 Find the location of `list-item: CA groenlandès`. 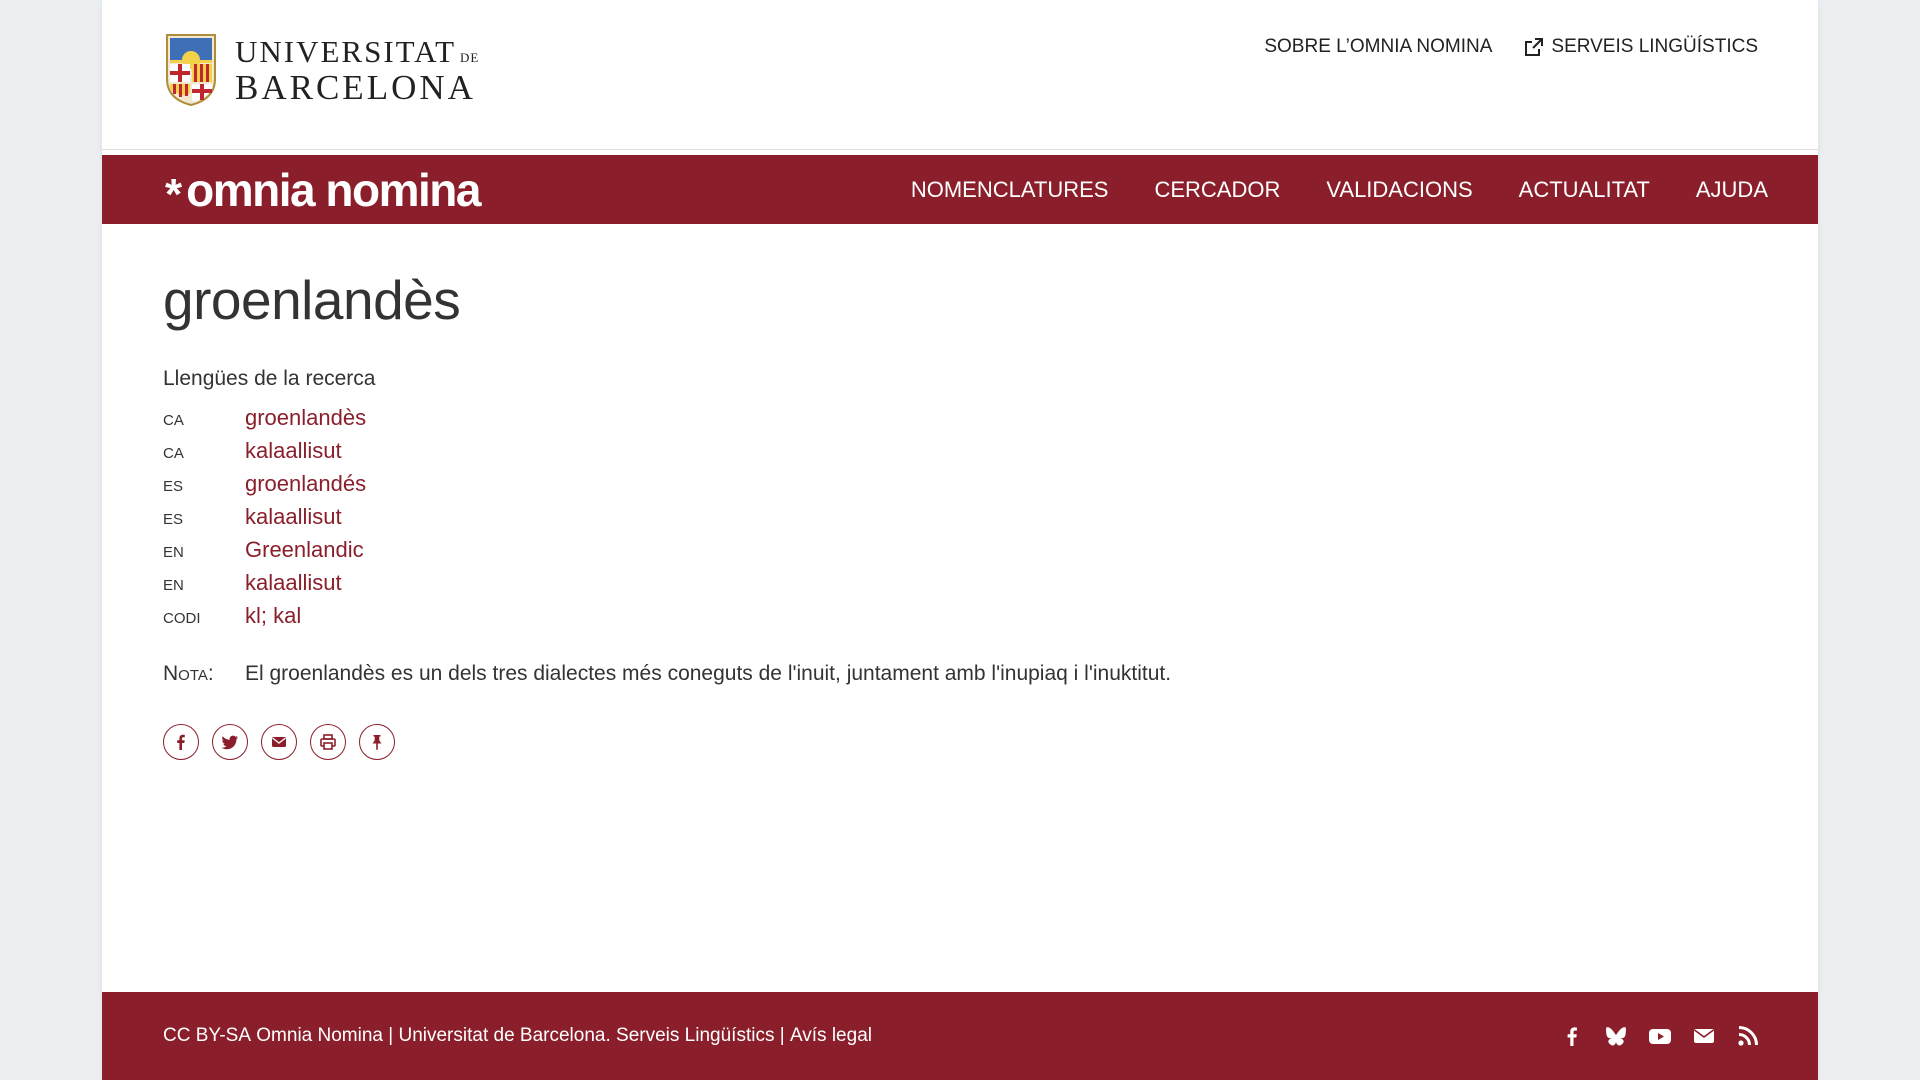

list-item: CA groenlandès is located at coordinates (943, 421).